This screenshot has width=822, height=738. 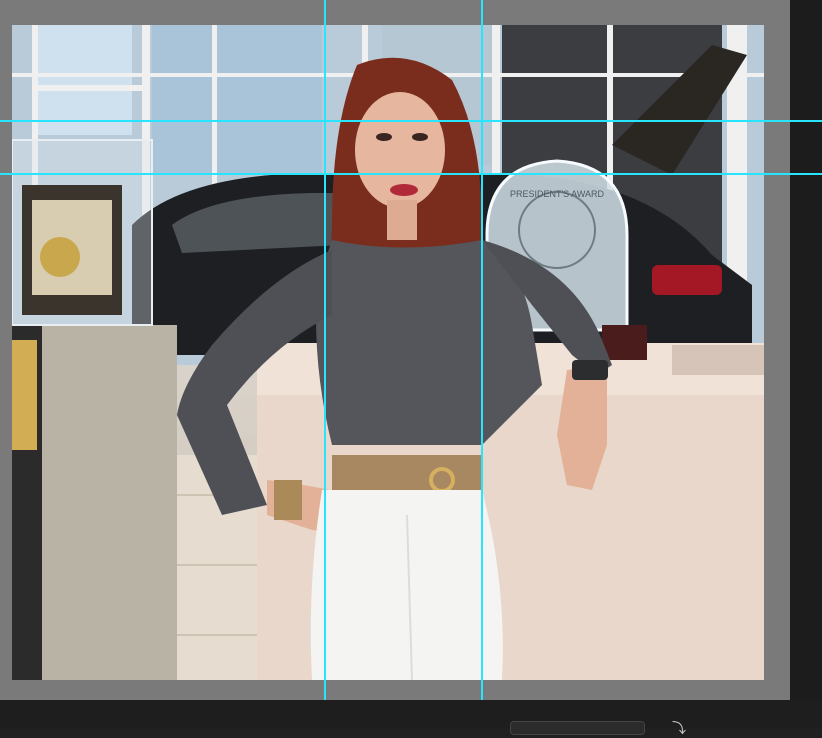 What do you see at coordinates (679, 728) in the screenshot?
I see `redo-arrow-icon: ⤵` at bounding box center [679, 728].